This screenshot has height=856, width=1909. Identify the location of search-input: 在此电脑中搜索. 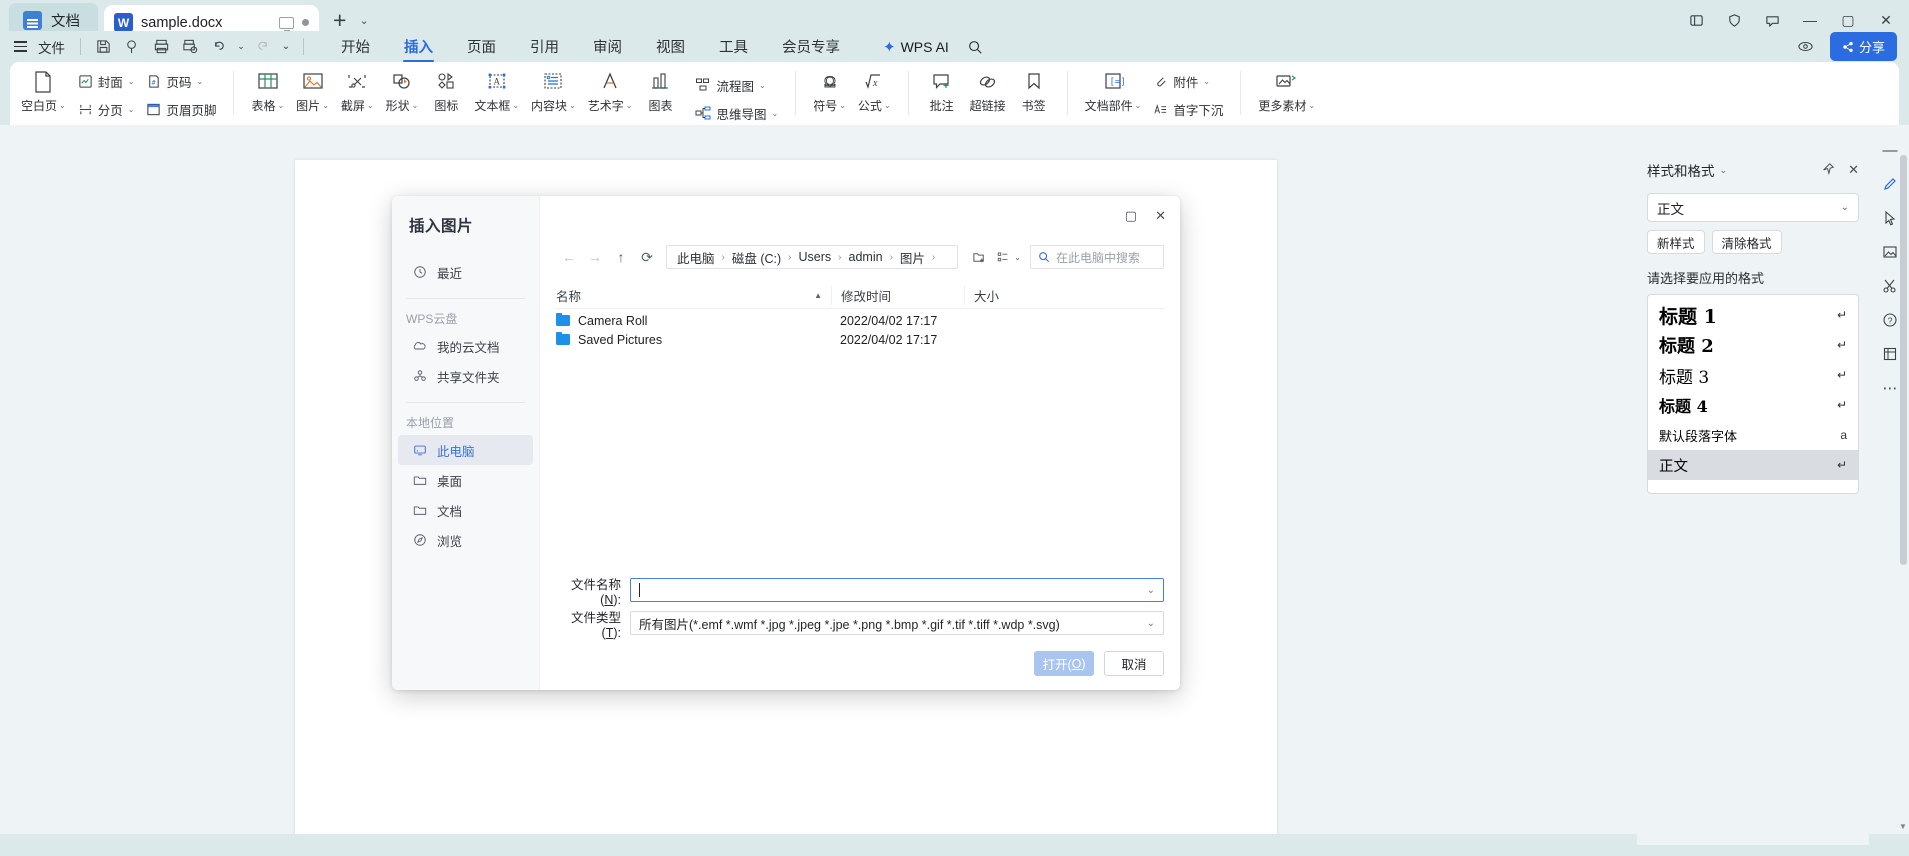
(1097, 257).